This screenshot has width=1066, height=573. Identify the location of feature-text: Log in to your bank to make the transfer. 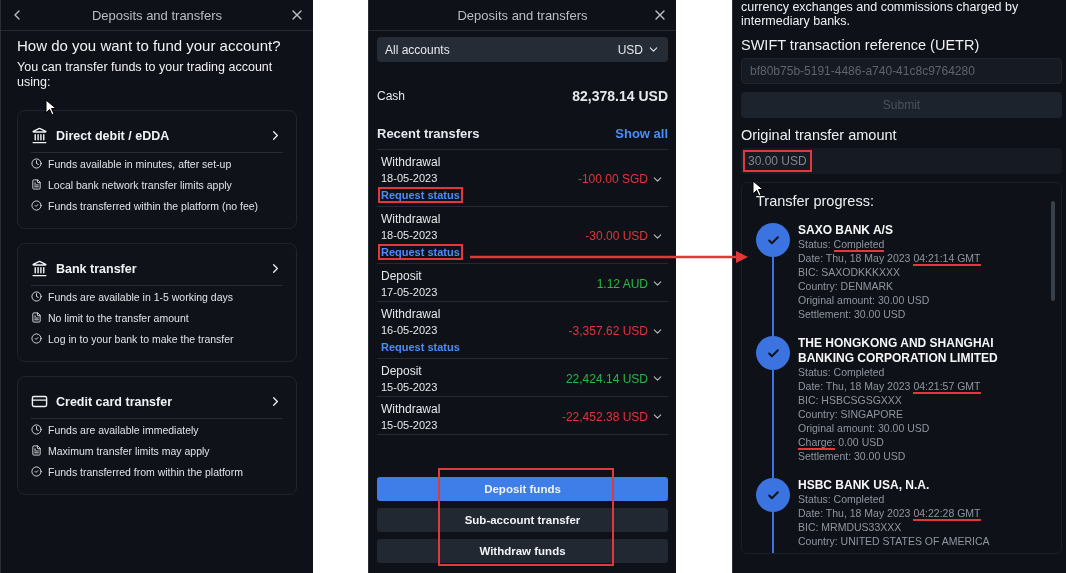
(141, 338).